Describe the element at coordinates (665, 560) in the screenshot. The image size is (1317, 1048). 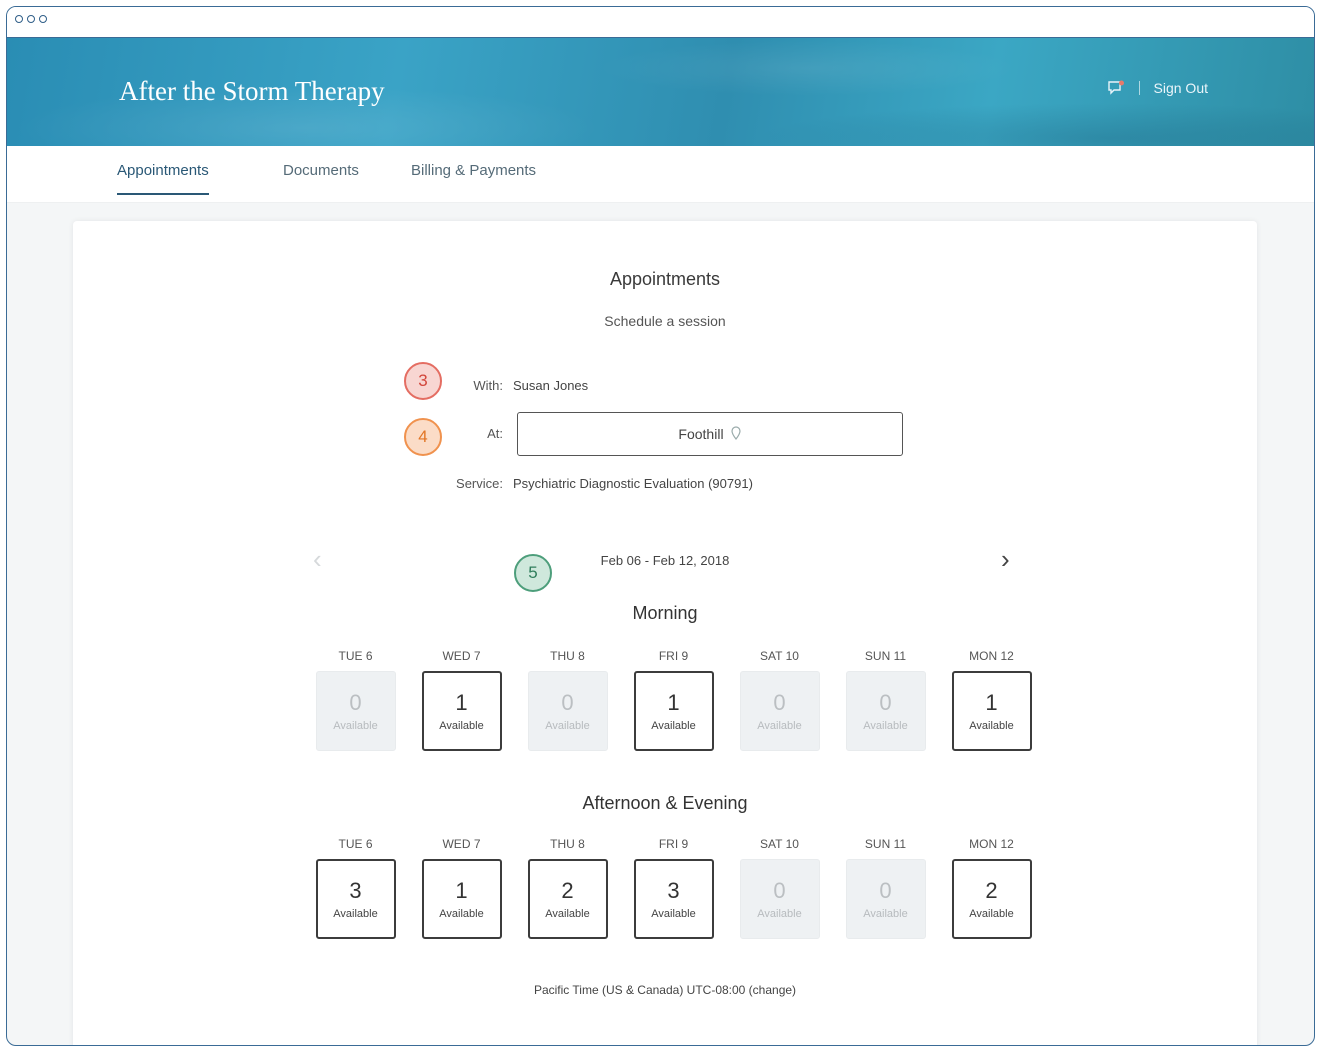
I see `date-range: Feb 06 - Feb 12, 2018` at that location.